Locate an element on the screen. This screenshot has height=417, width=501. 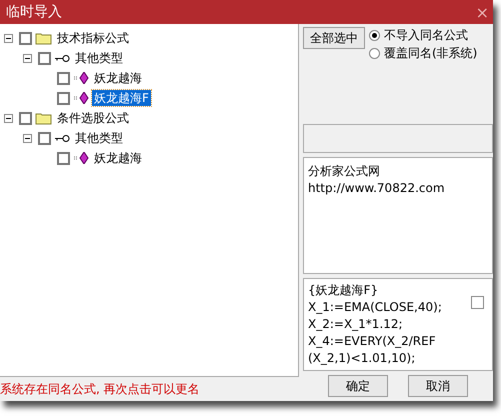
code-line: X_1:=EMA(CLOSE,40); is located at coordinates (375, 307).